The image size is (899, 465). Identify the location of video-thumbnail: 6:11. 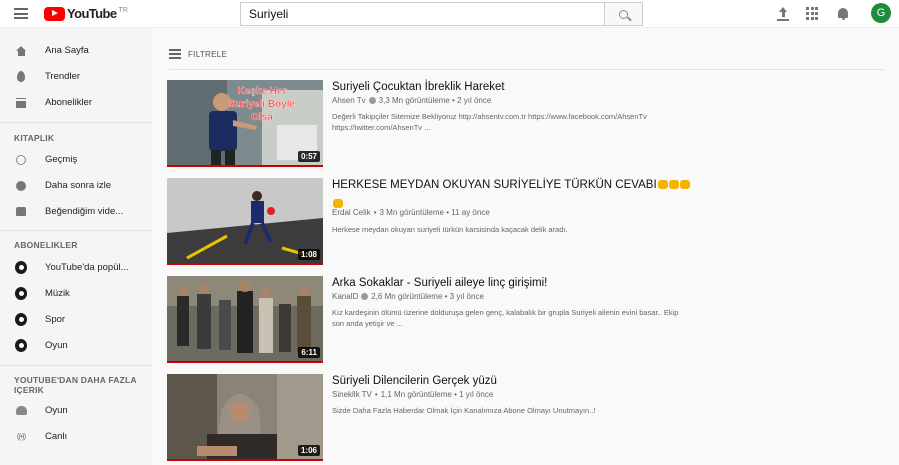
(245, 319).